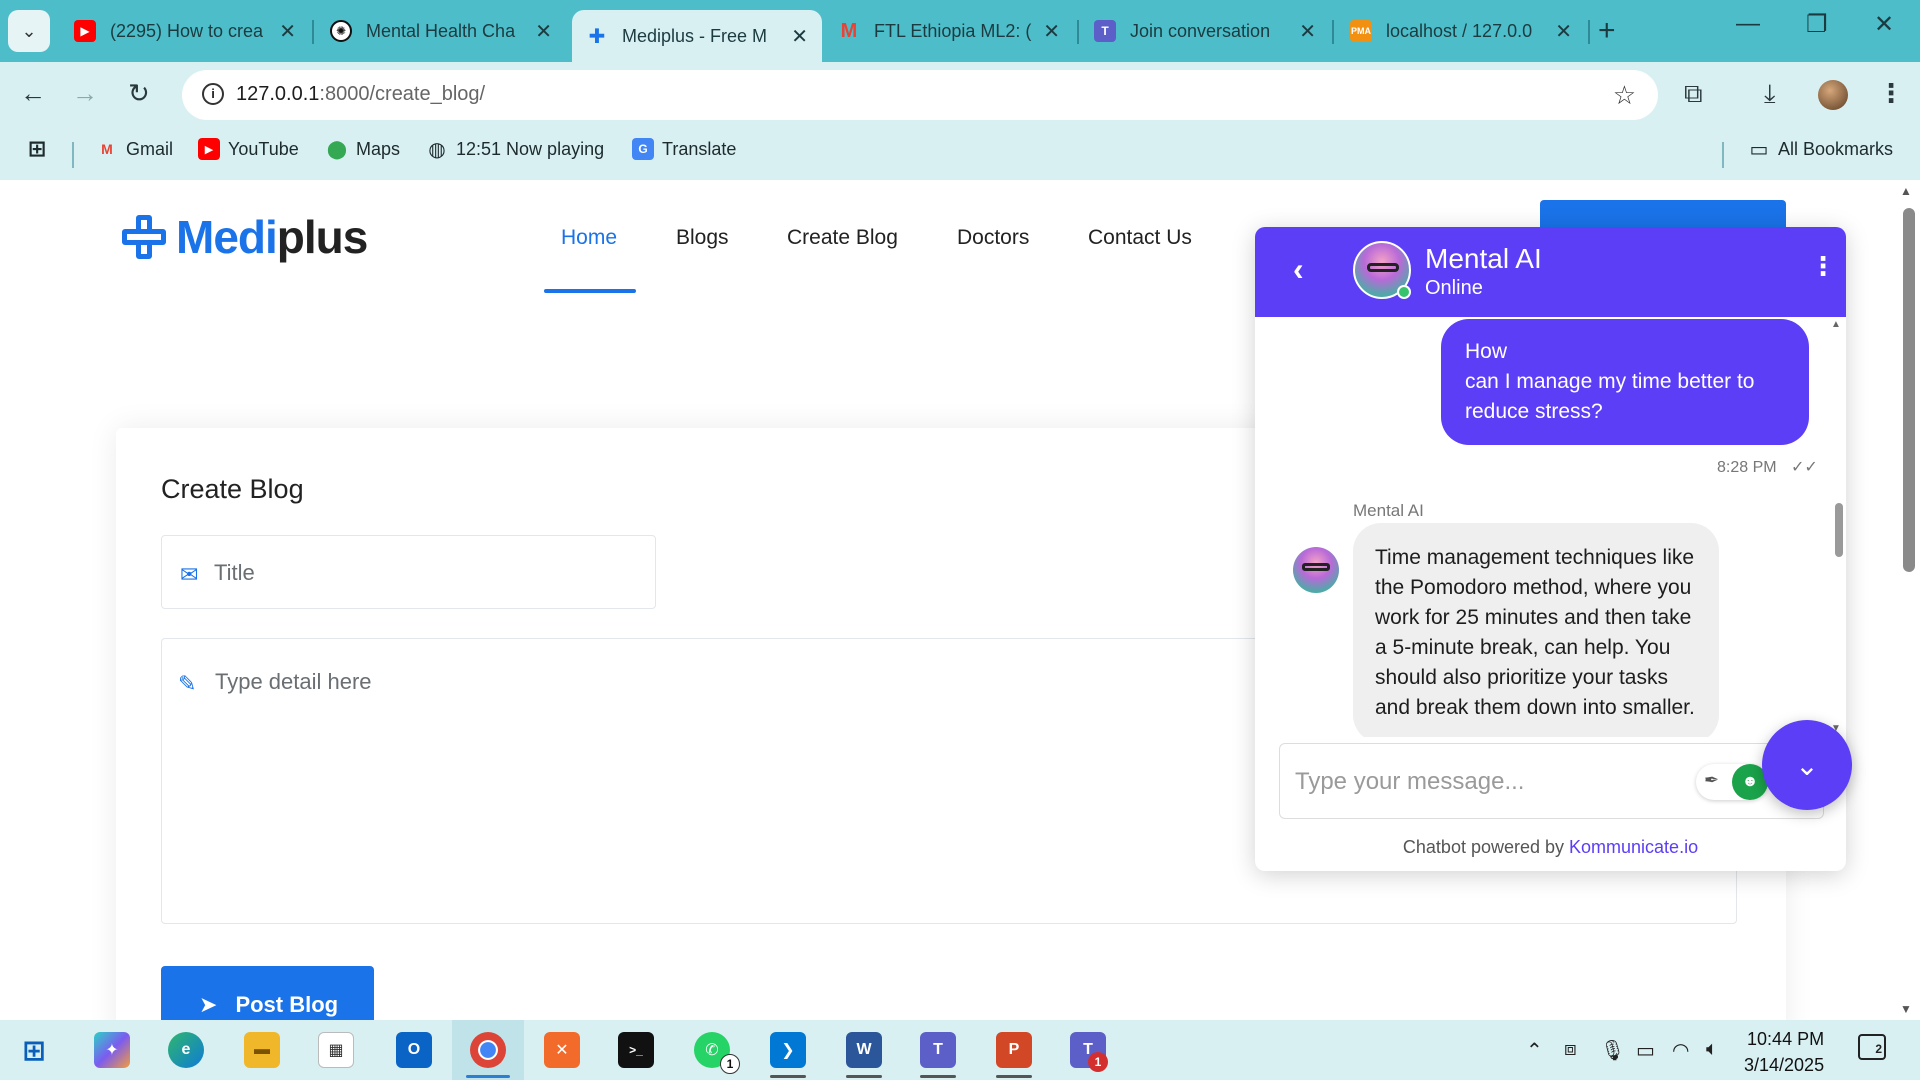  What do you see at coordinates (1839, 530) in the screenshot?
I see `chat-scroll-thumb` at bounding box center [1839, 530].